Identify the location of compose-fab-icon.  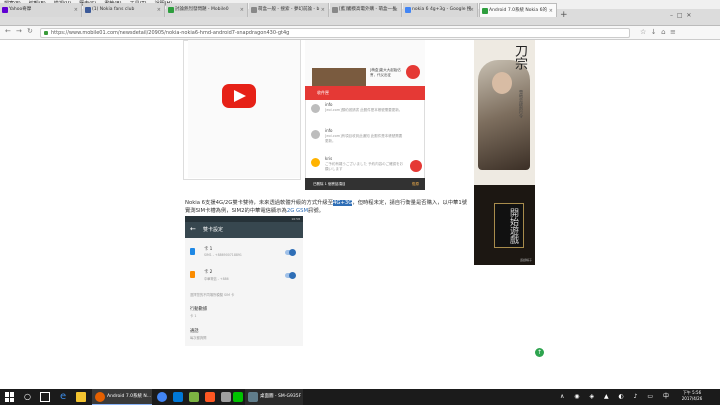
(416, 166).